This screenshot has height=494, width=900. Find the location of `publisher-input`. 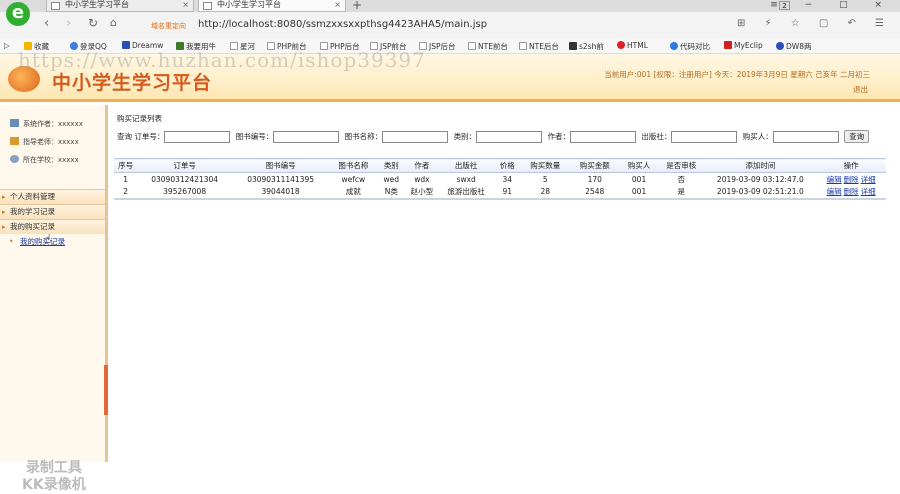

publisher-input is located at coordinates (704, 136).